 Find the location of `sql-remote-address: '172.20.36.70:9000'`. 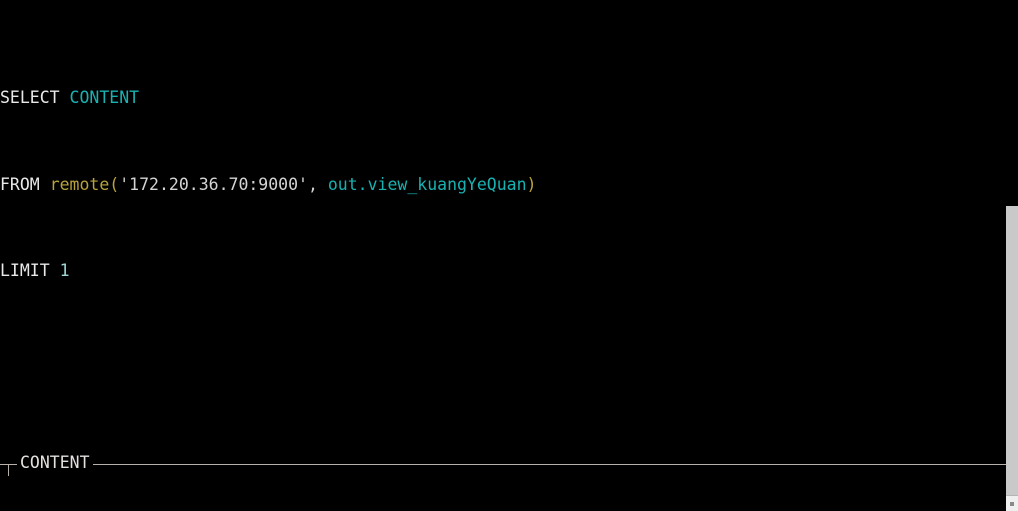

sql-remote-address: '172.20.36.70:9000' is located at coordinates (213, 184).